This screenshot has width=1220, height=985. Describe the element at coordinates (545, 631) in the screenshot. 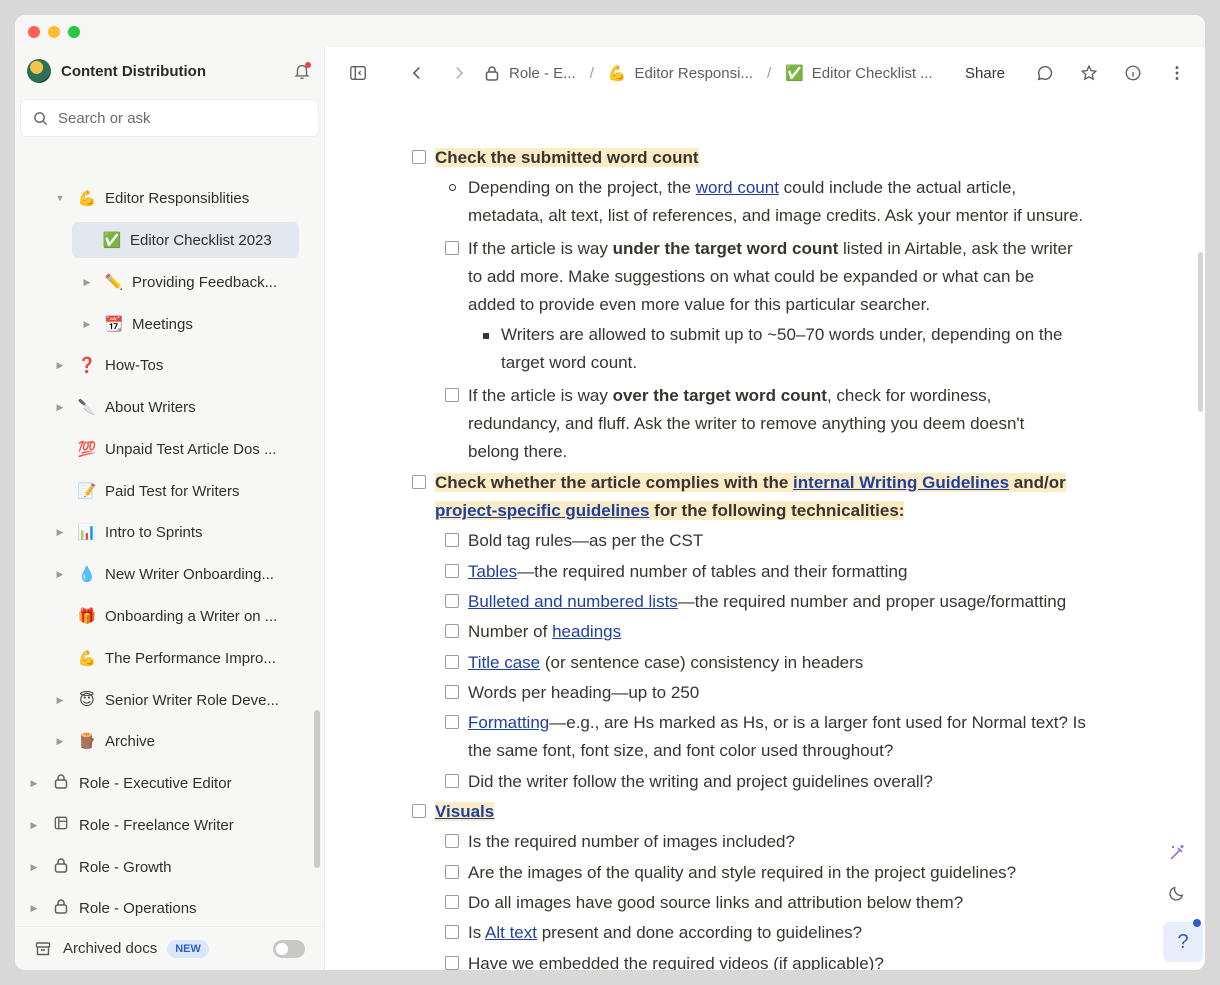

I see `checklist-item: Number of headings` at that location.